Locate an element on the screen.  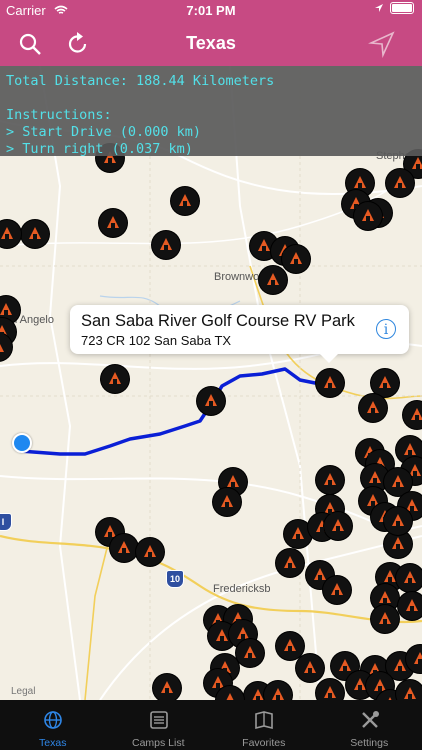
clock: 7:01 PM is located at coordinates (211, 10).